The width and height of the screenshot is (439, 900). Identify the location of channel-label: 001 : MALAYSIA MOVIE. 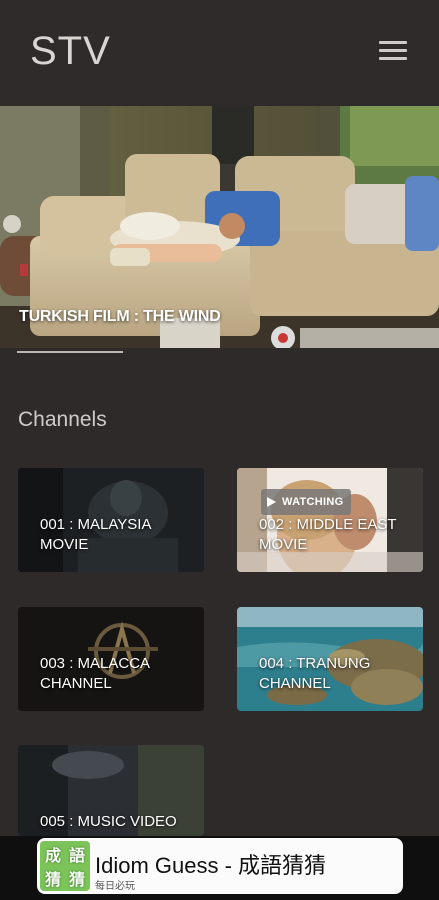
(95, 534).